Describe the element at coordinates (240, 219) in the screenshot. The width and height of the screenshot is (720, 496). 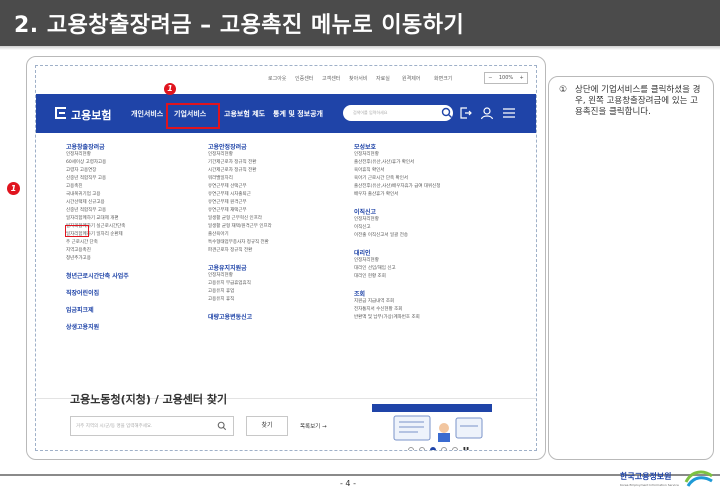
I see `menu-link: 일생활 균형 근무혁신 인프라` at that location.